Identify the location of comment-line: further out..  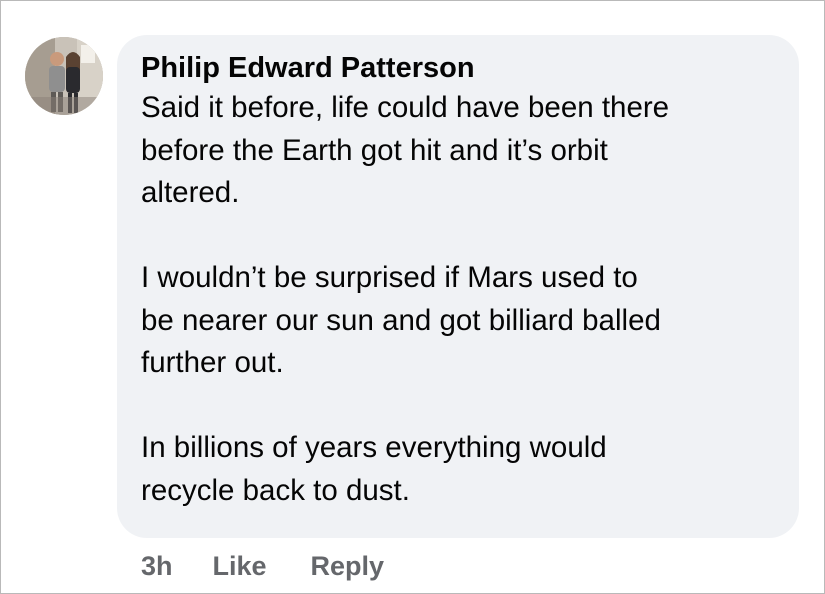
(212, 362).